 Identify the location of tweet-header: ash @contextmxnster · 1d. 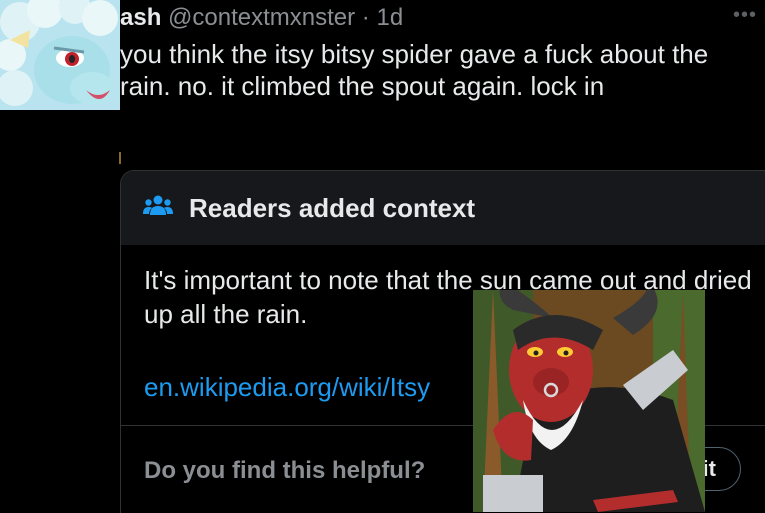
(261, 18).